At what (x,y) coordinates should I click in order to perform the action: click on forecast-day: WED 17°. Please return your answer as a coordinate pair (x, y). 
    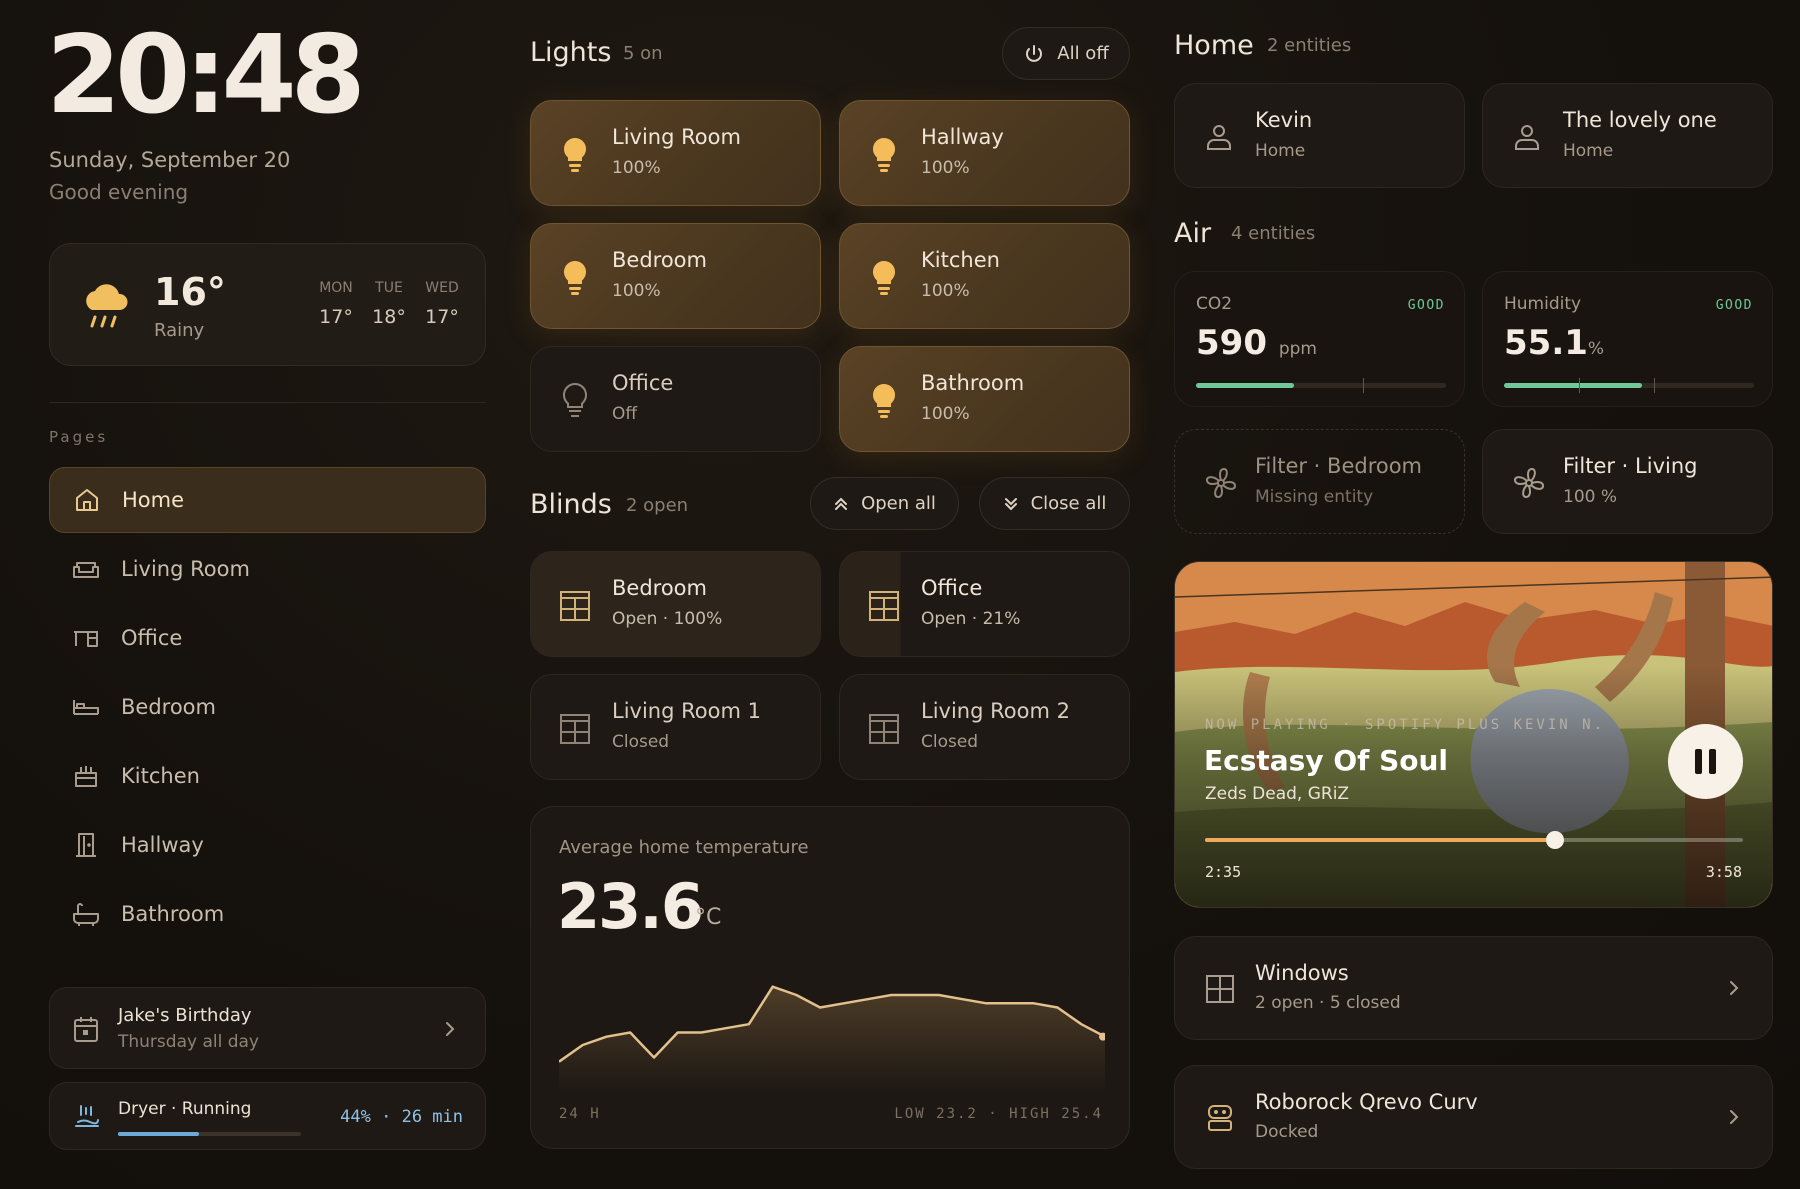
    Looking at the image, I should click on (442, 304).